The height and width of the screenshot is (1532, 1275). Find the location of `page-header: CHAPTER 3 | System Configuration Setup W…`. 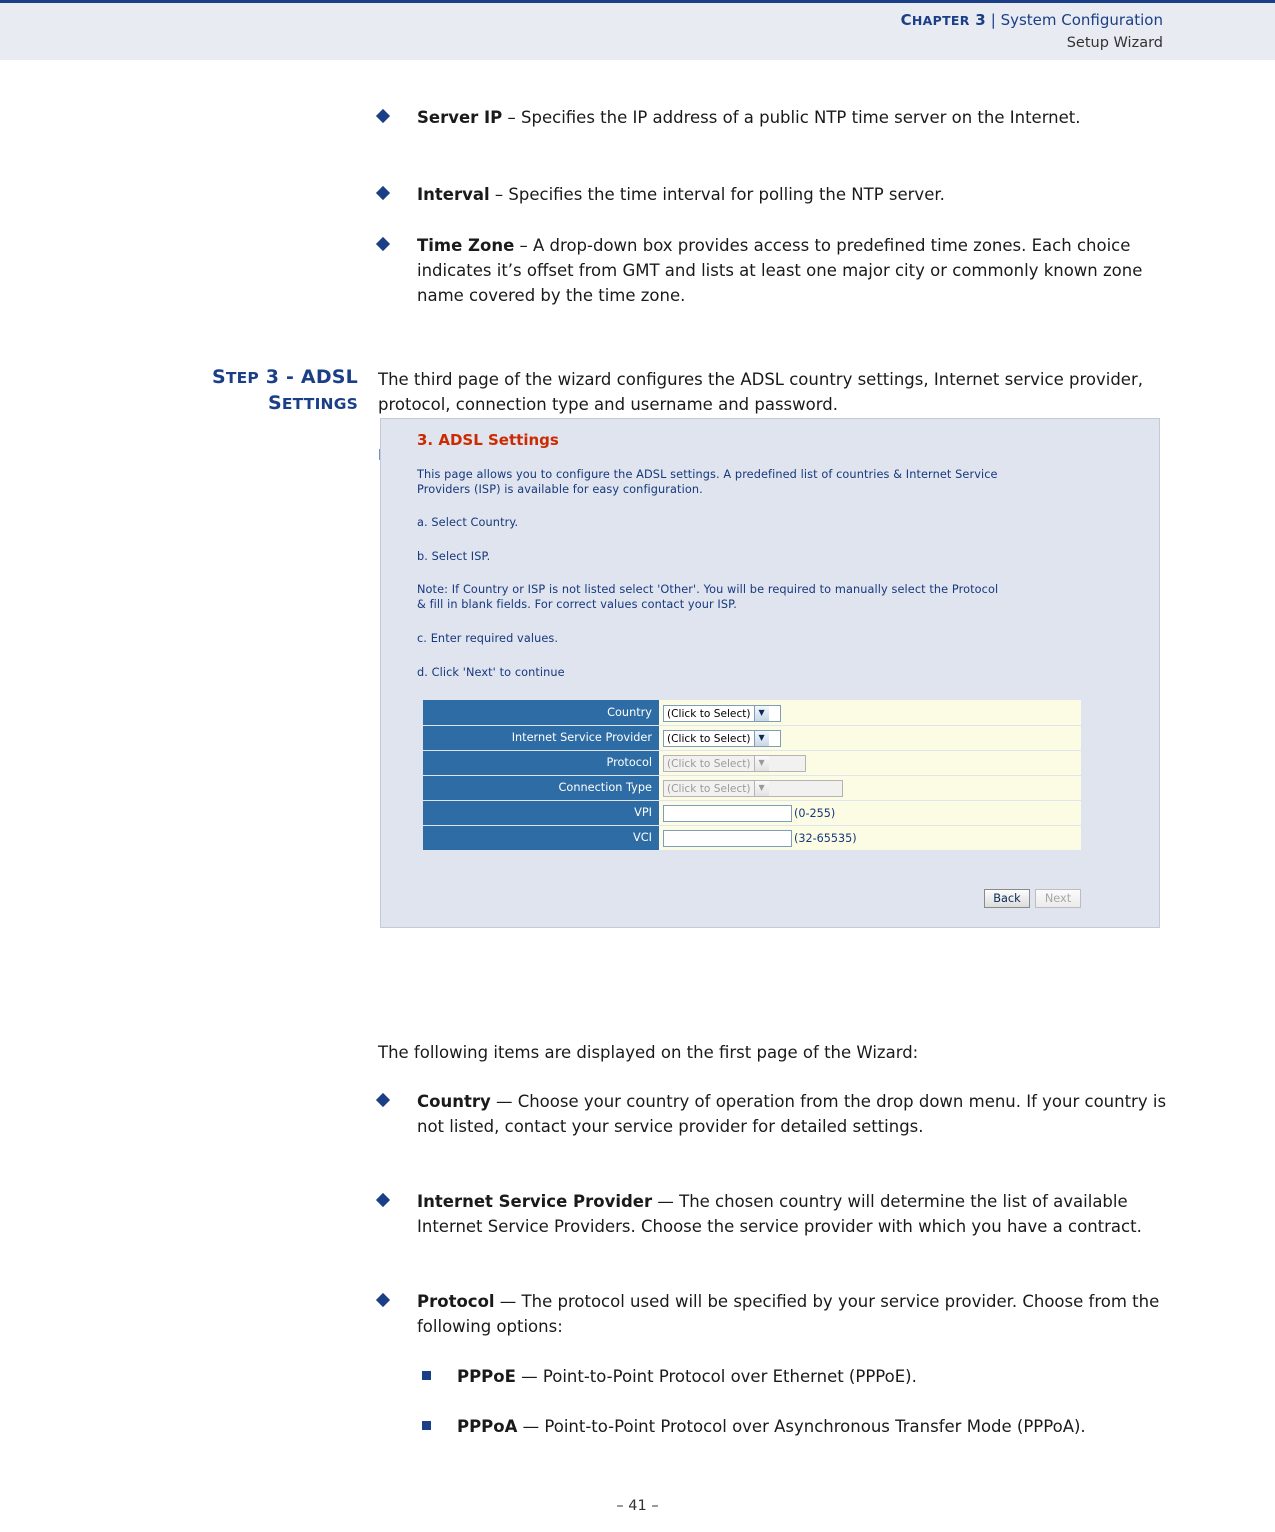

page-header: CHAPTER 3 | System Configuration Setup W… is located at coordinates (637, 30).